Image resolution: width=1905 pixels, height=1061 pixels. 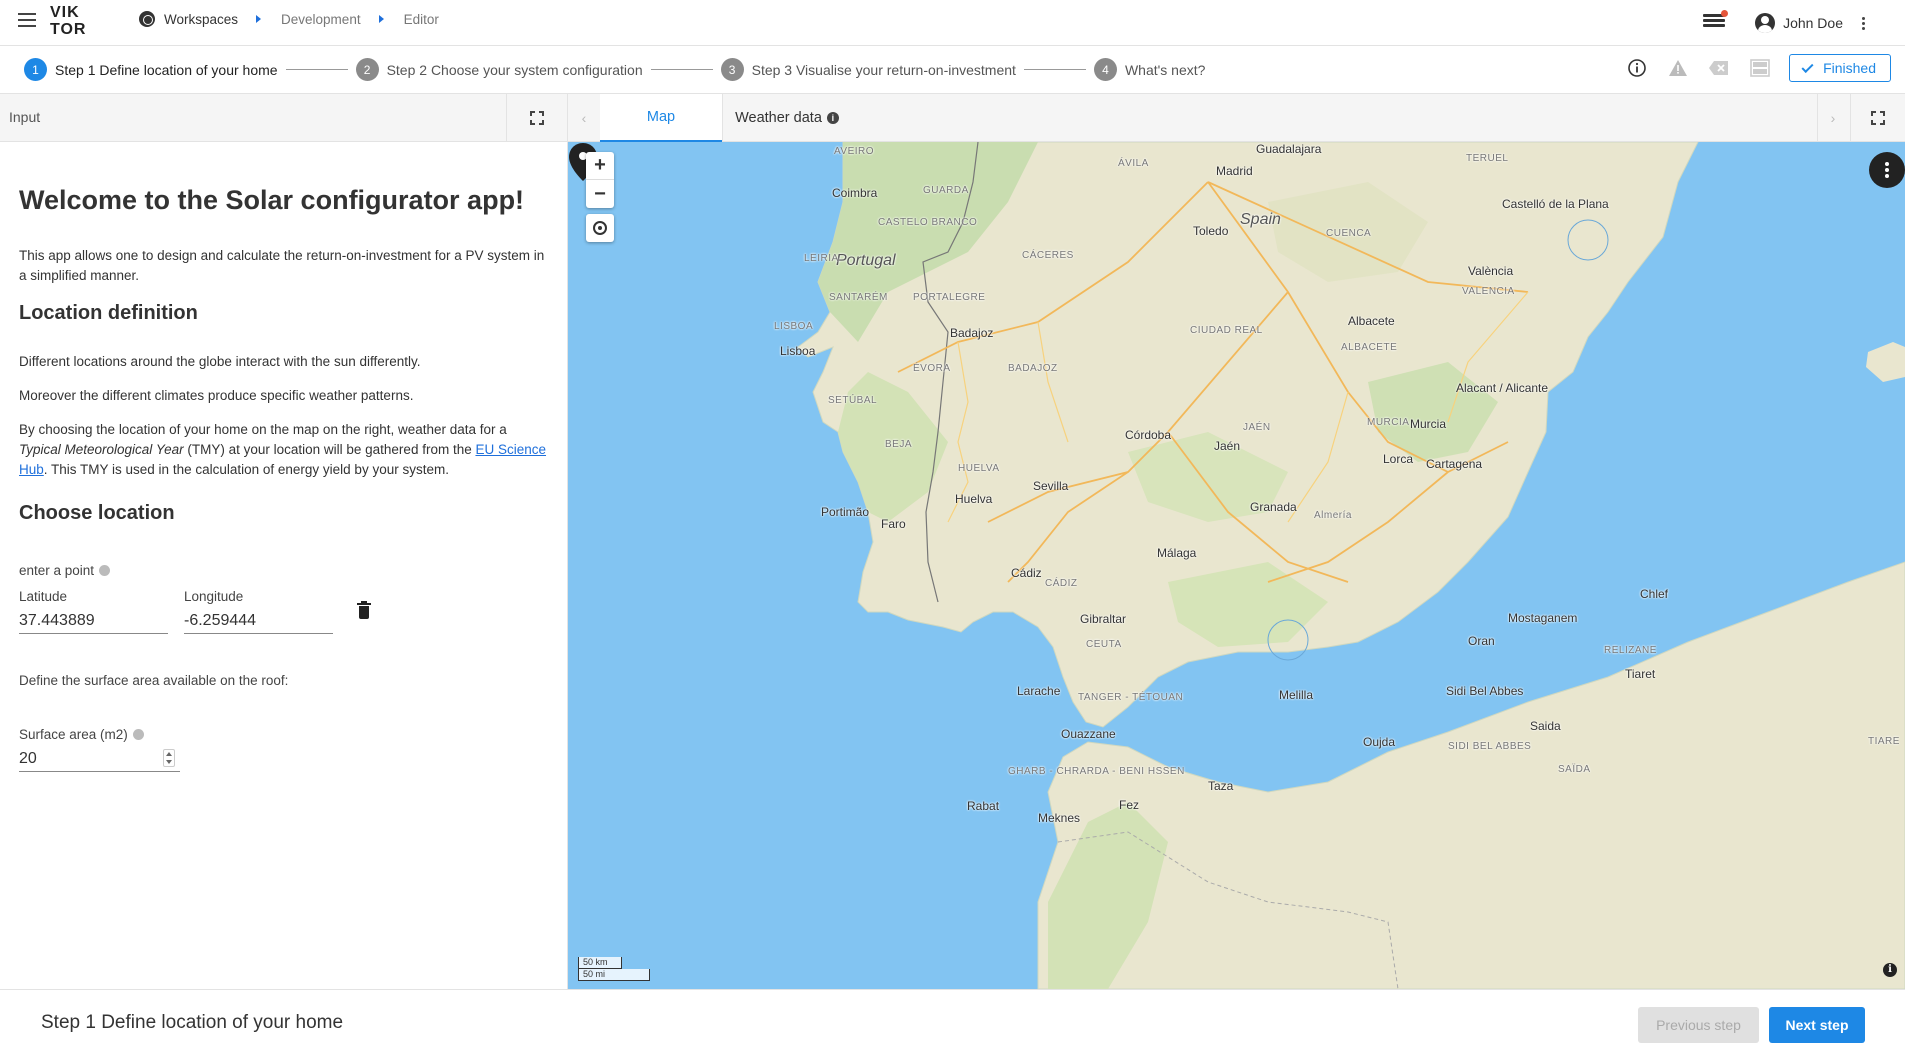 What do you see at coordinates (946, 190) in the screenshot?
I see `map-label-region: GUARDA` at bounding box center [946, 190].